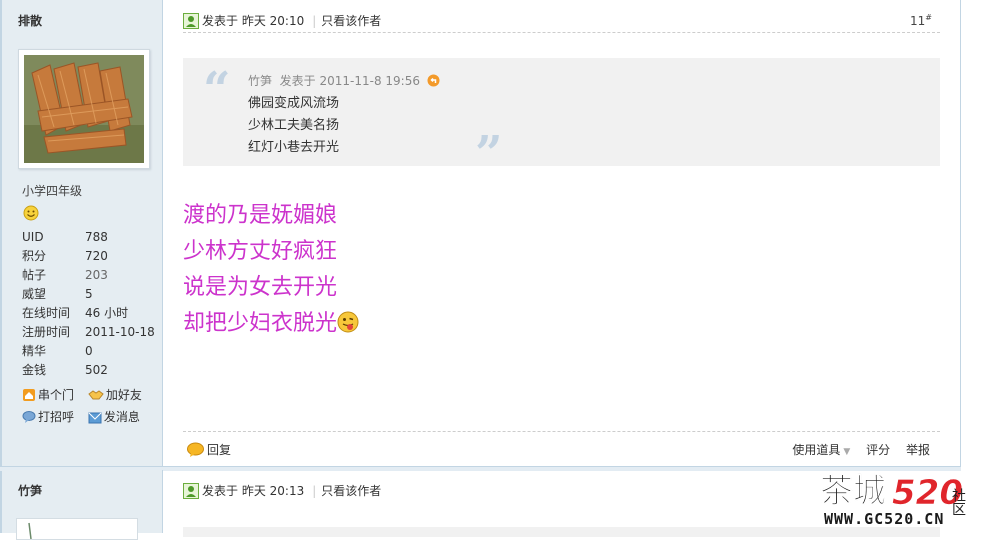 The height and width of the screenshot is (542, 987). What do you see at coordinates (30, 490) in the screenshot?
I see `author-name: 竹笋` at bounding box center [30, 490].